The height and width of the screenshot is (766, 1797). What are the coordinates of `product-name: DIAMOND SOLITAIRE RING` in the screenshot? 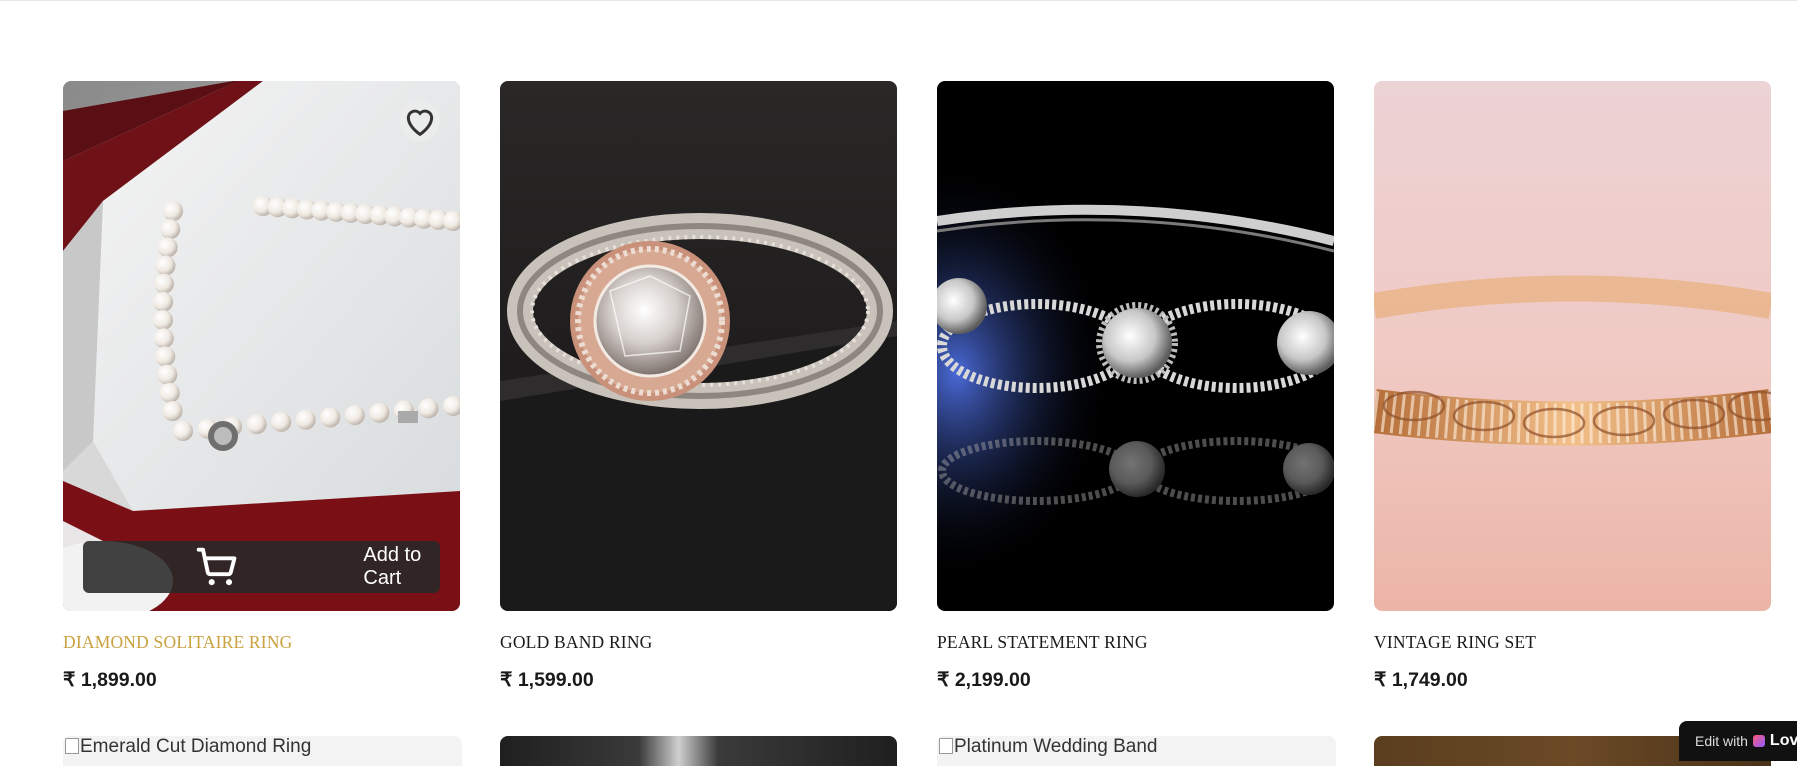 It's located at (178, 642).